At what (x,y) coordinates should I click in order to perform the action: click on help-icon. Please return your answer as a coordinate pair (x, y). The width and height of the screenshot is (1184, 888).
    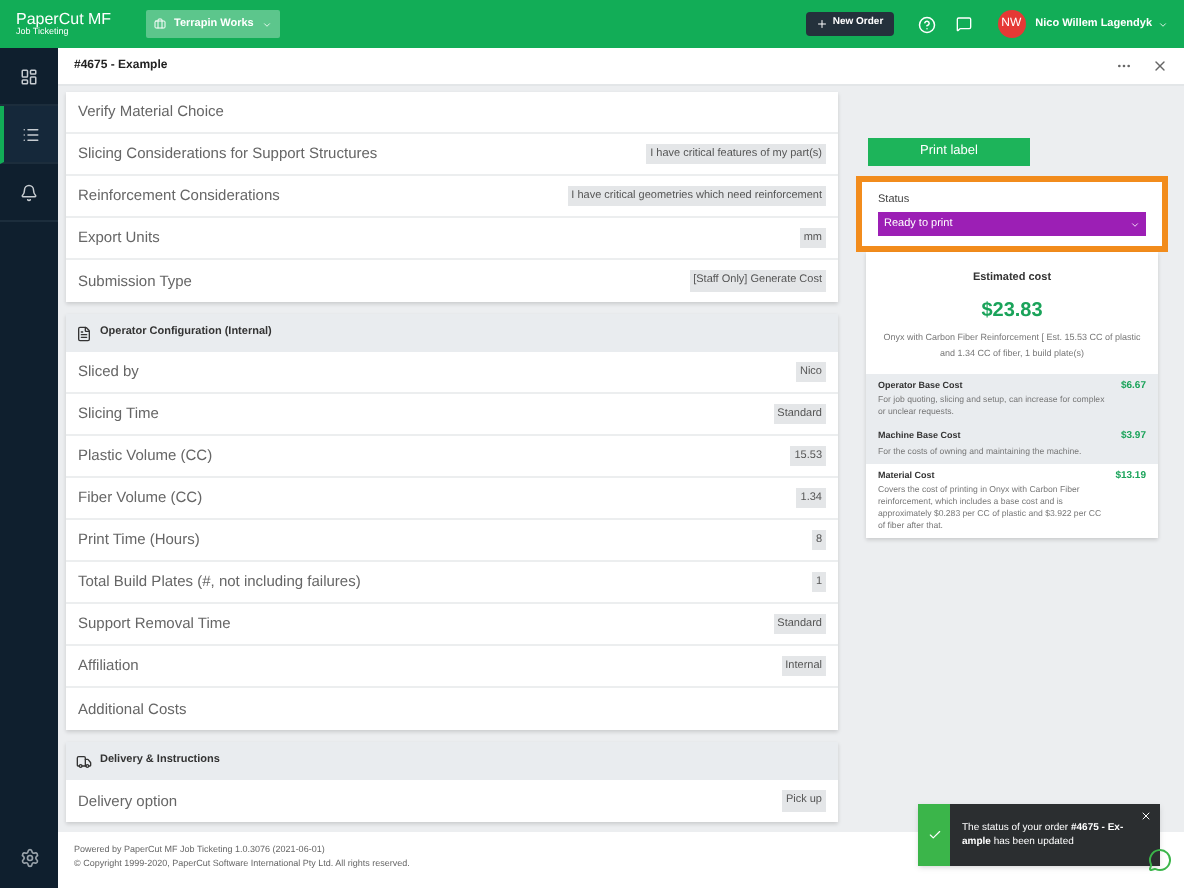
    Looking at the image, I should click on (926, 24).